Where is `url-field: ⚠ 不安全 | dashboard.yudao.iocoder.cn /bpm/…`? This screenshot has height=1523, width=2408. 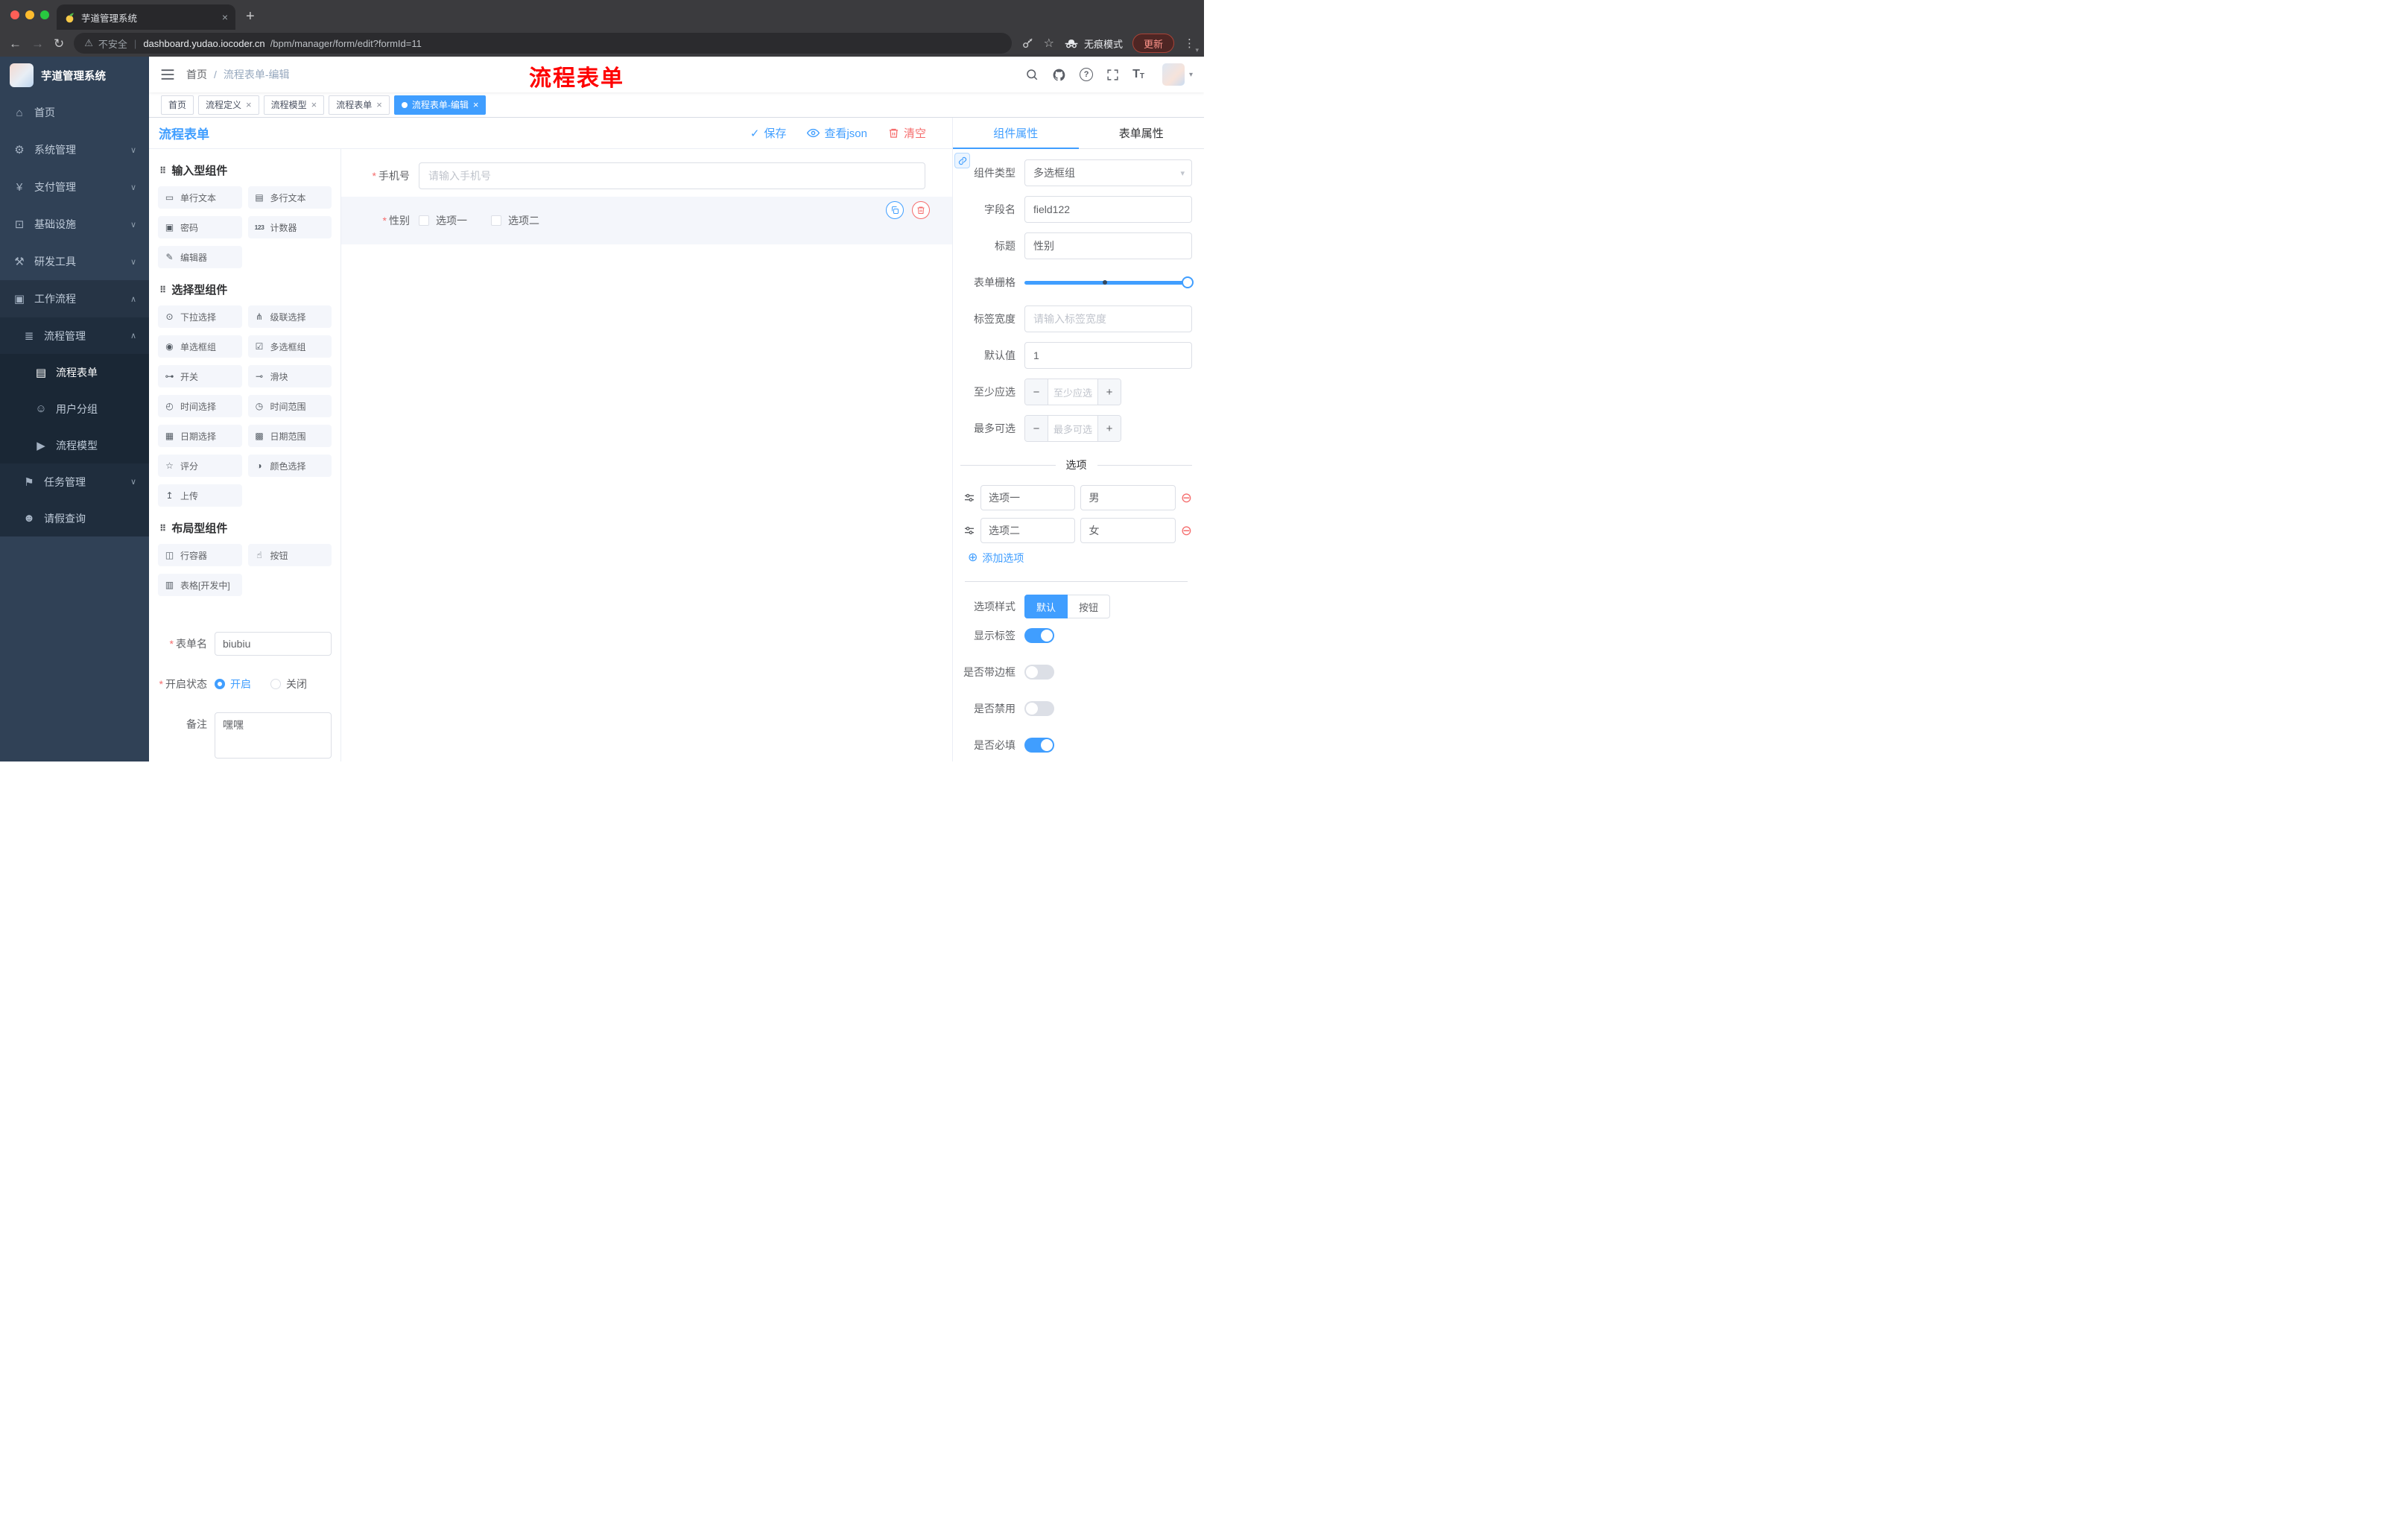 url-field: ⚠ 不安全 | dashboard.yudao.iocoder.cn /bpm/… is located at coordinates (543, 44).